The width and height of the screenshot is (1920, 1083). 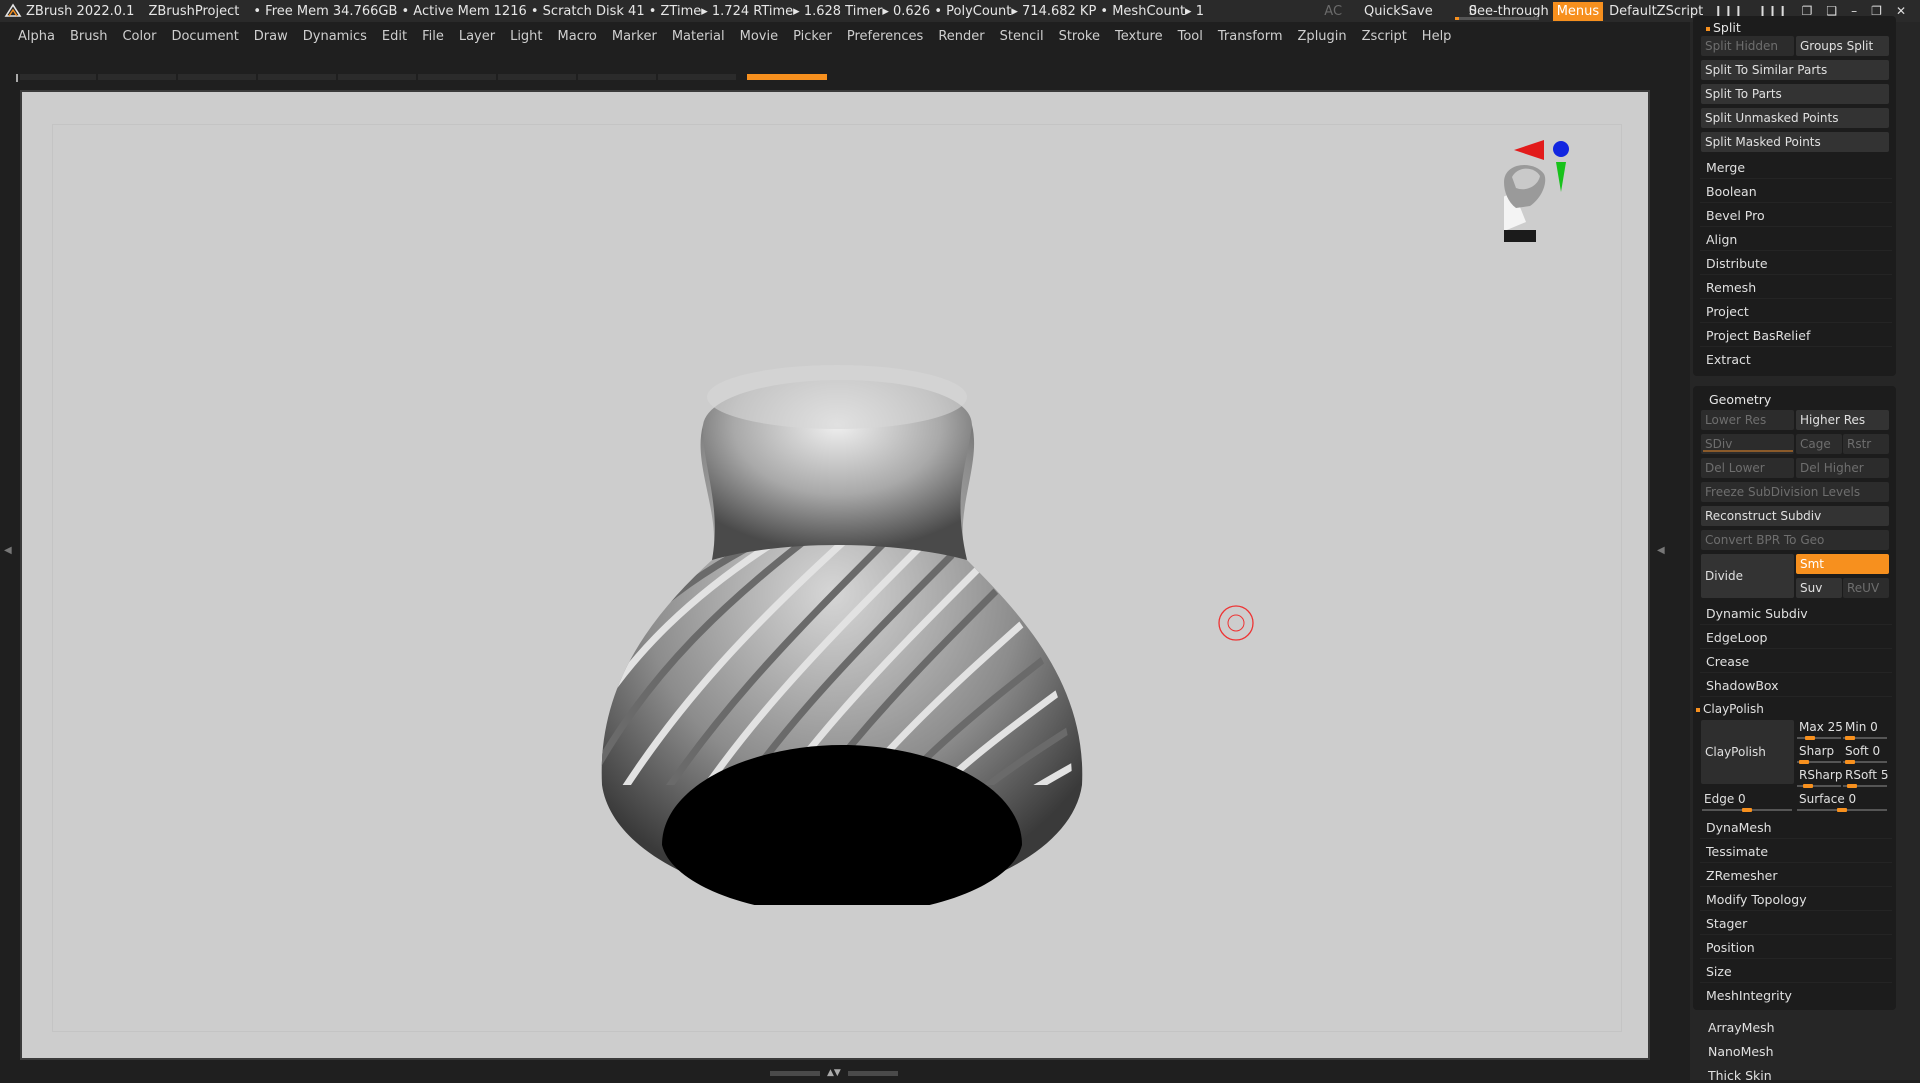 What do you see at coordinates (1795, 492) in the screenshot?
I see `freeze-subdivision-button: Freeze SubDivision Levels` at bounding box center [1795, 492].